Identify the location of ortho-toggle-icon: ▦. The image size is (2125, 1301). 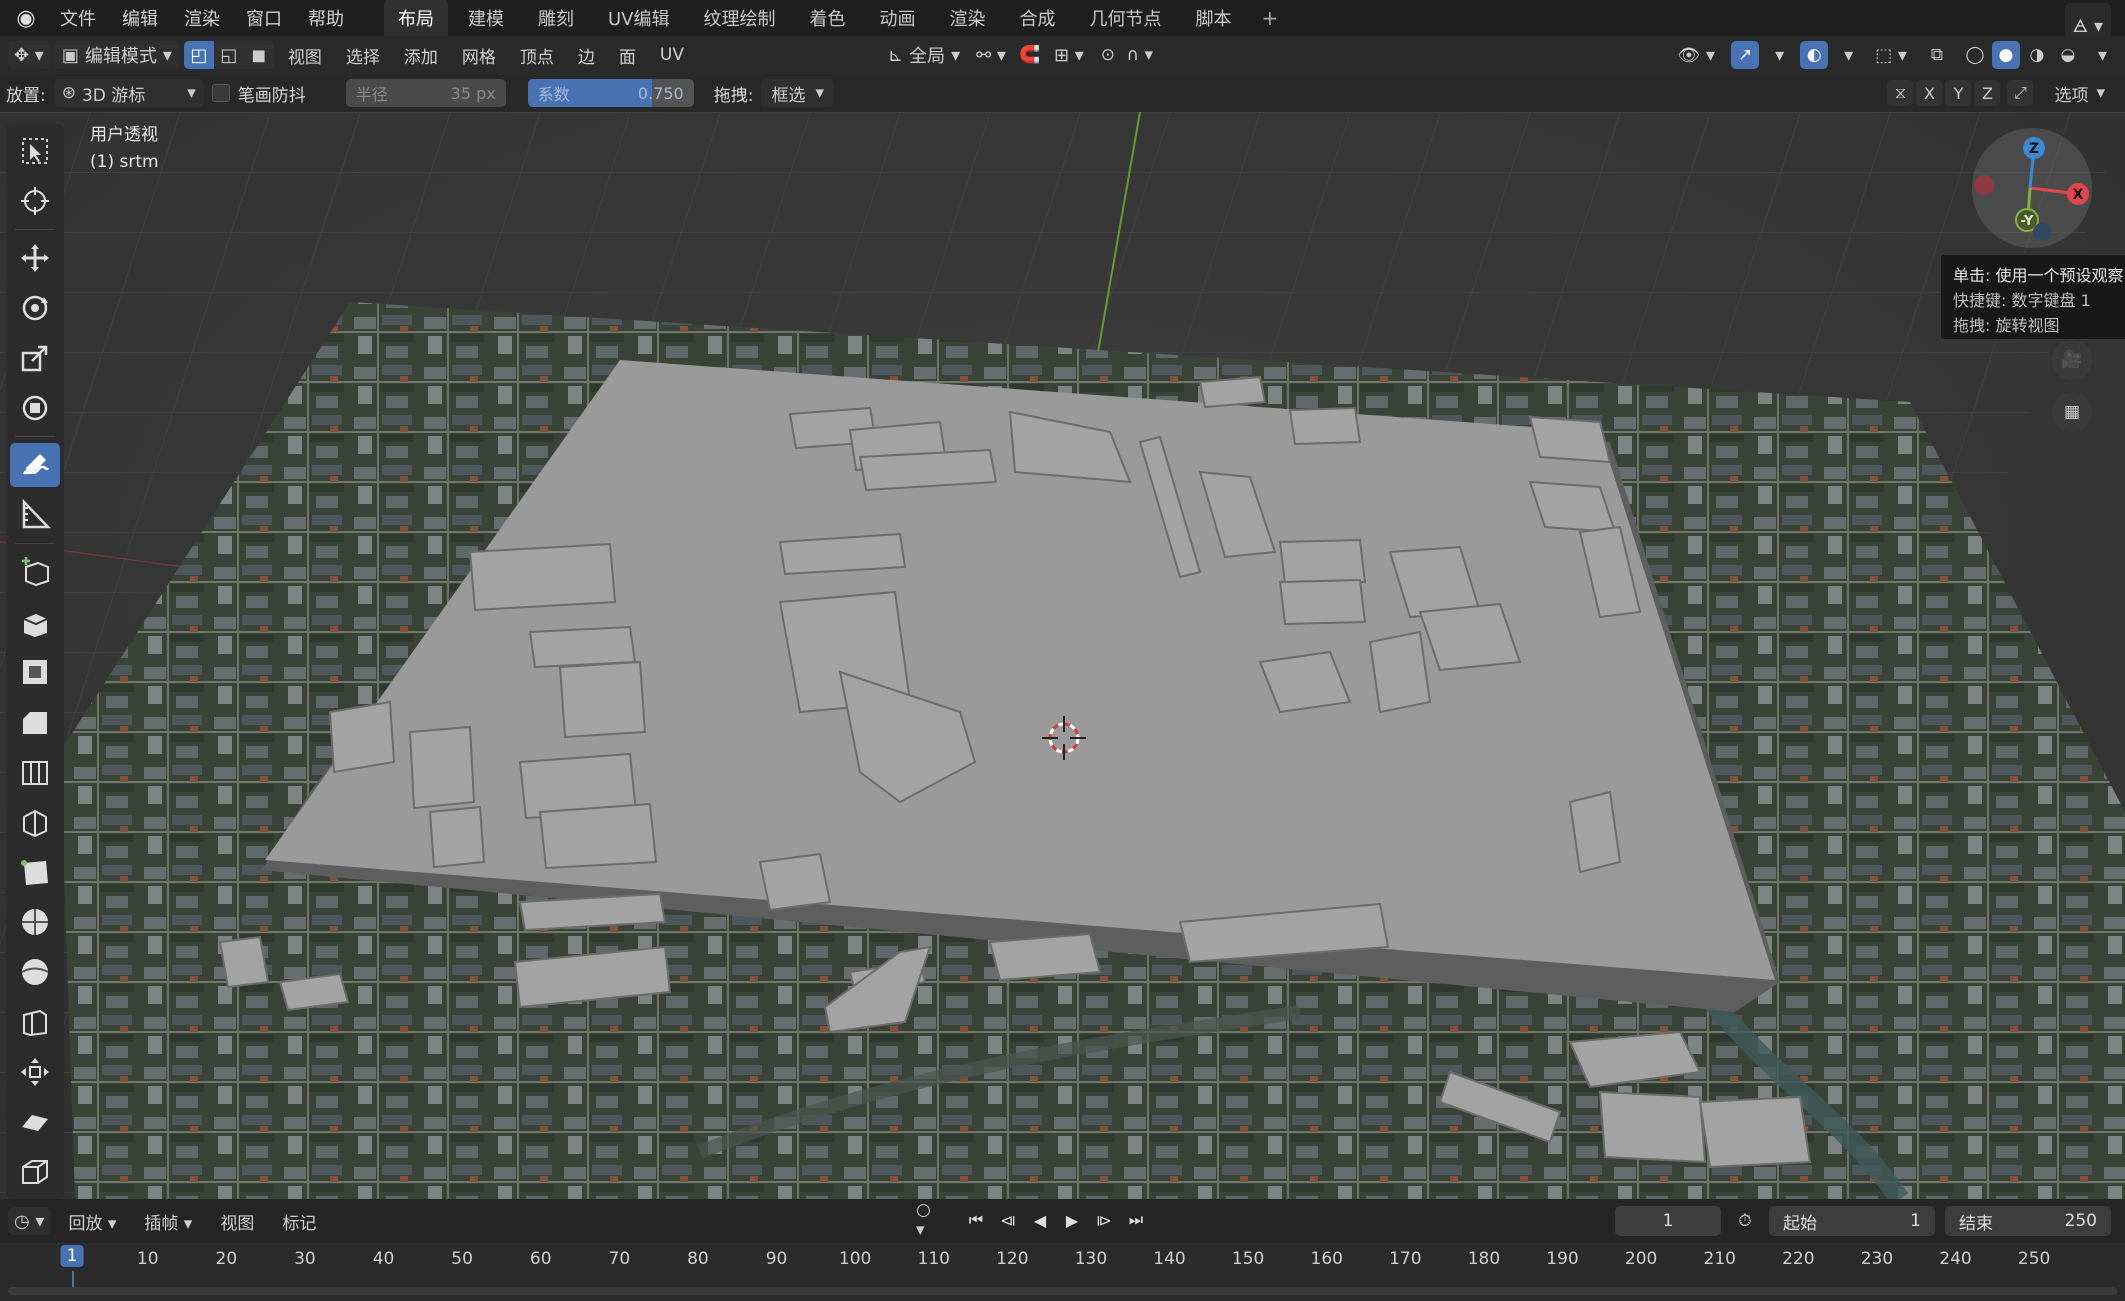
(2072, 412).